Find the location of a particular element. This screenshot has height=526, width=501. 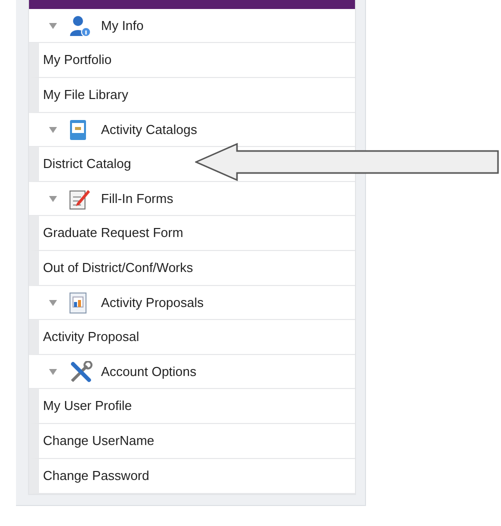

section-title: Fill-In Forms is located at coordinates (137, 199).